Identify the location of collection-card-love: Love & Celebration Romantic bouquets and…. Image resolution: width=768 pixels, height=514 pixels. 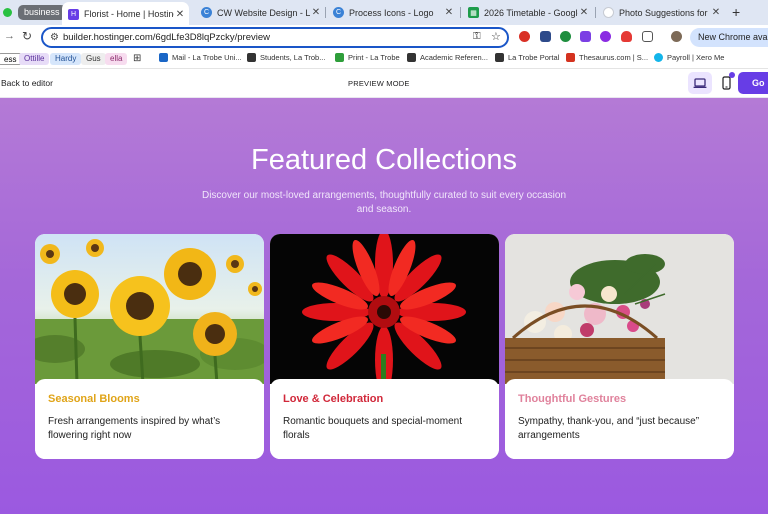
(384, 346).